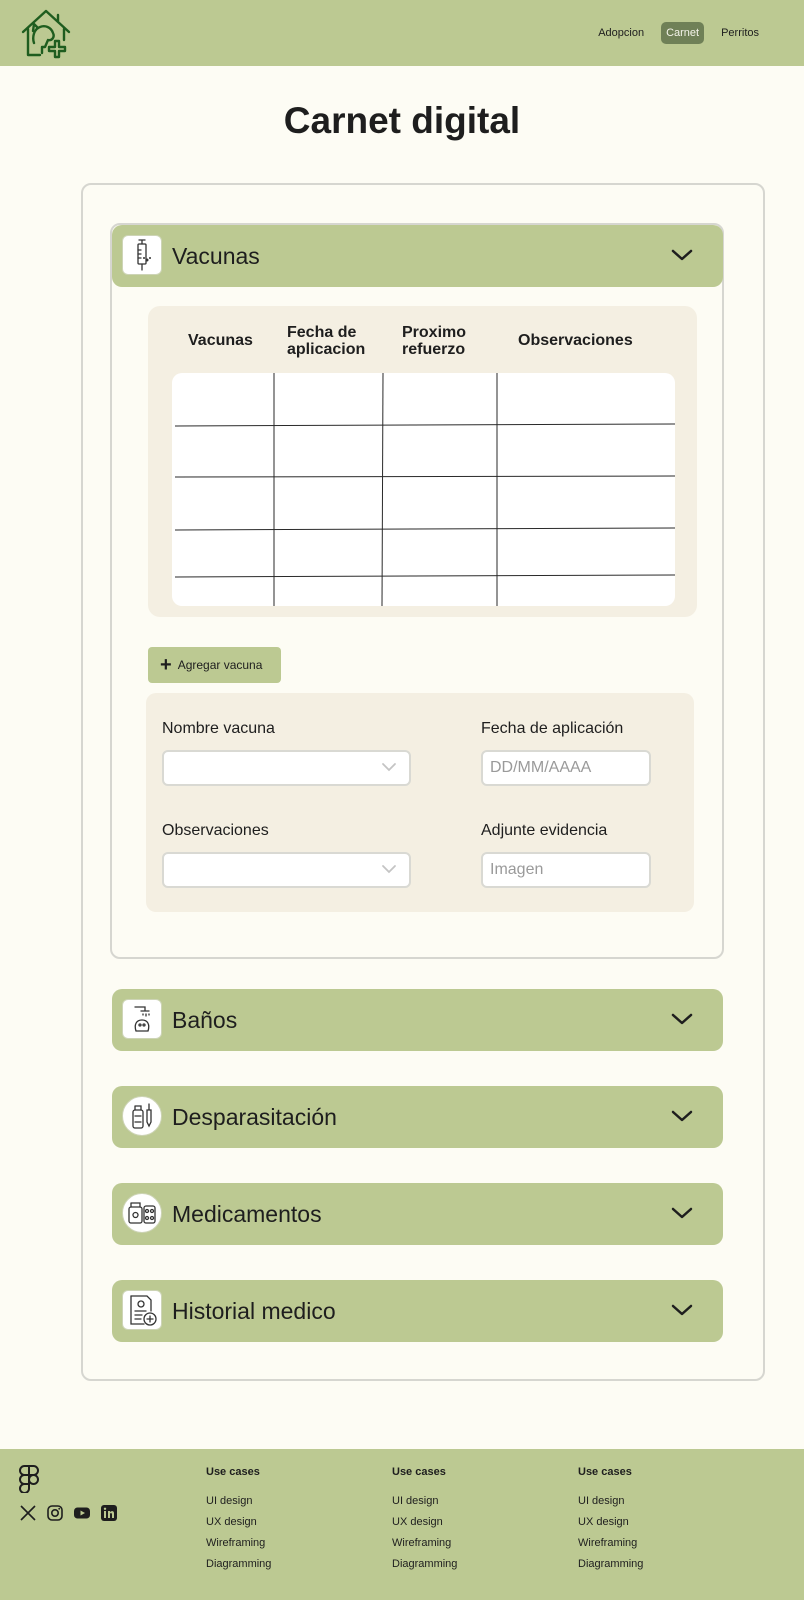 The image size is (804, 1600). What do you see at coordinates (142, 1213) in the screenshot?
I see `medicine-pills-icon` at bounding box center [142, 1213].